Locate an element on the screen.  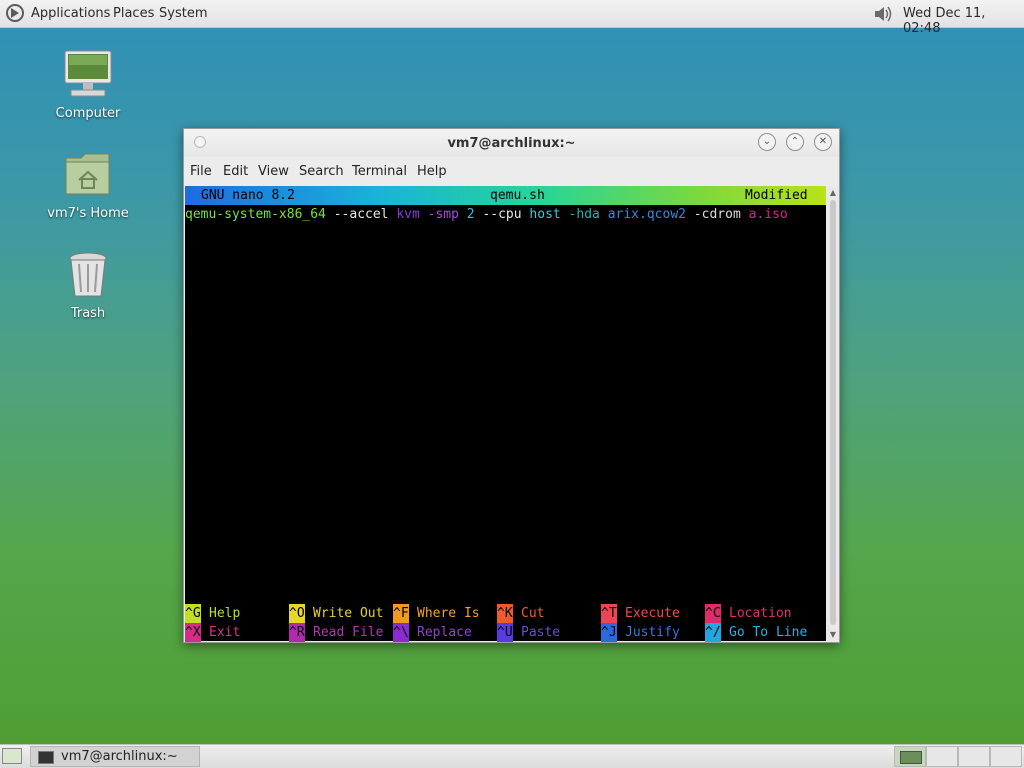
taskbar-item-terminal: vm7@archlinux:~ is located at coordinates (115, 756).